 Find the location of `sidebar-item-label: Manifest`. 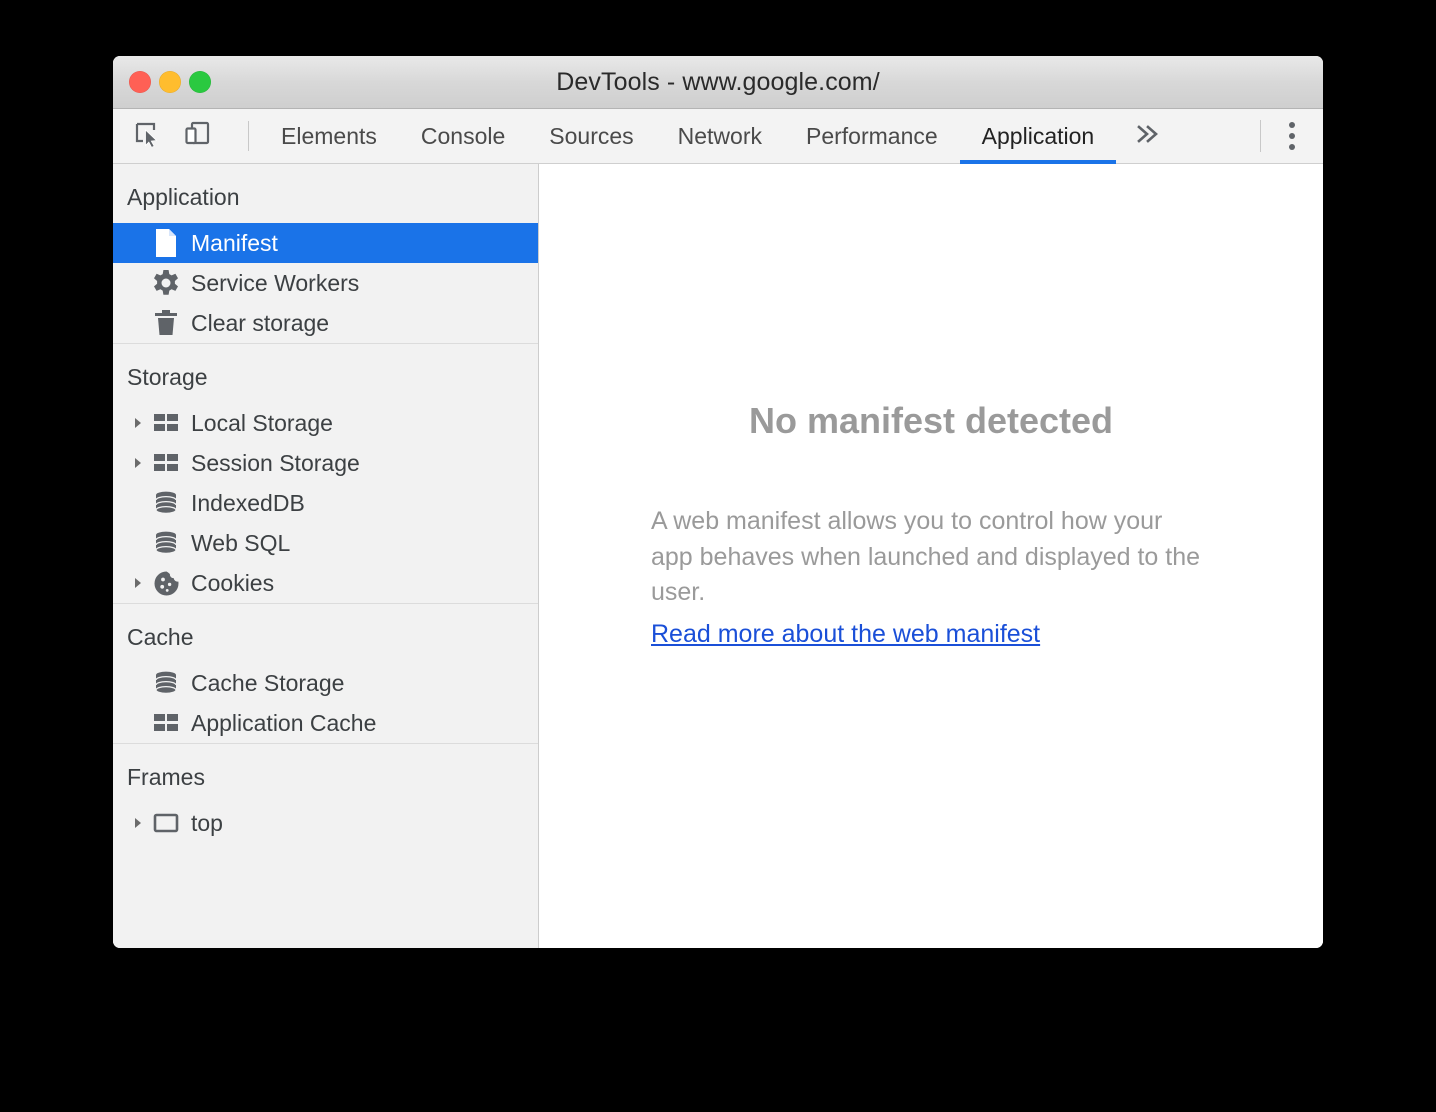

sidebar-item-label: Manifest is located at coordinates (234, 242).